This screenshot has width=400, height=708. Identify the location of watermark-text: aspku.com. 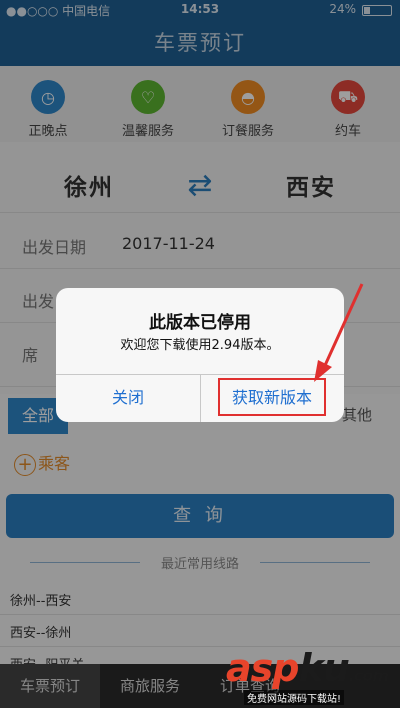
(307, 668).